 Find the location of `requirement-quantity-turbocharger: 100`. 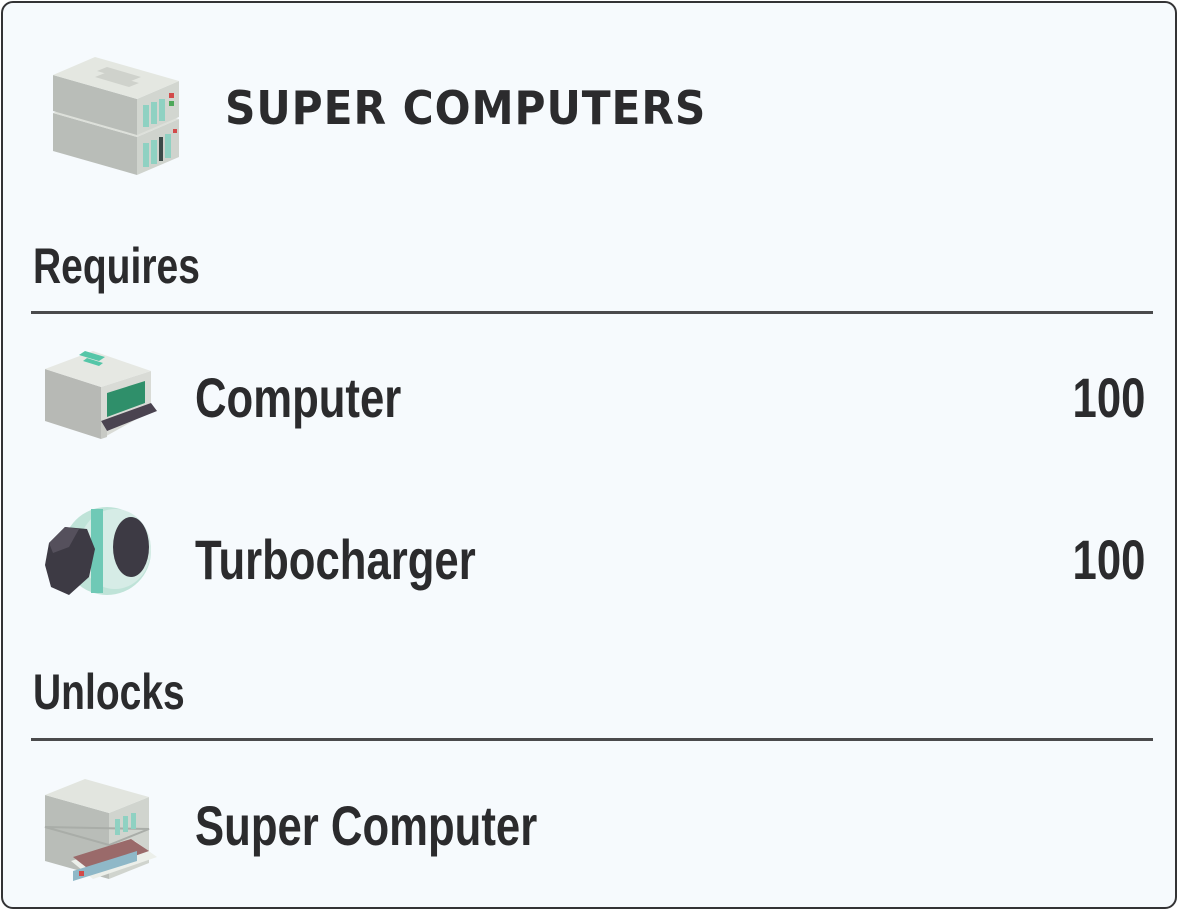

requirement-quantity-turbocharger: 100 is located at coordinates (1108, 559).